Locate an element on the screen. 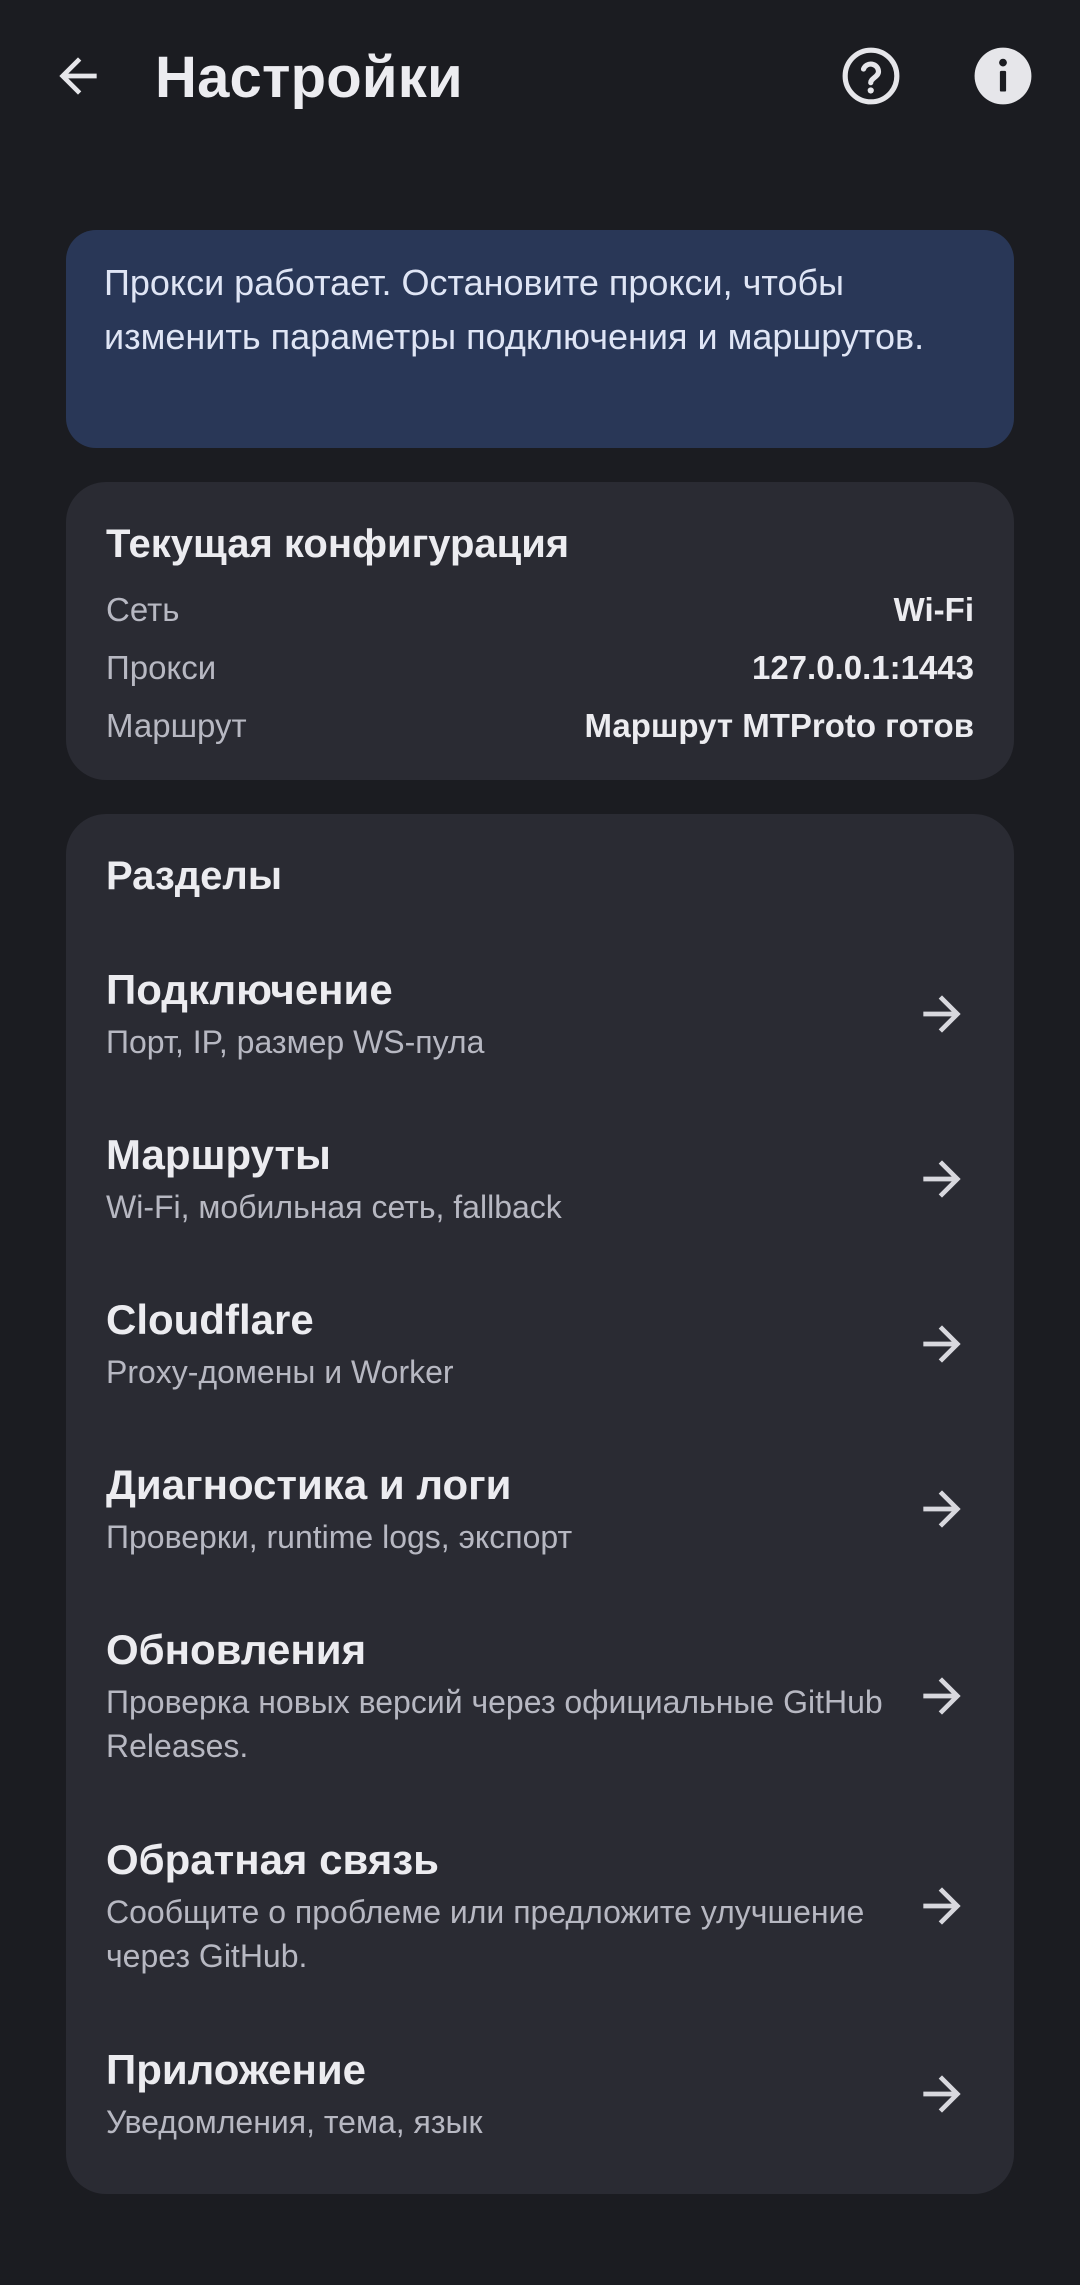 Image resolution: width=1080 pixels, height=2285 pixels. help-circle-icon is located at coordinates (871, 76).